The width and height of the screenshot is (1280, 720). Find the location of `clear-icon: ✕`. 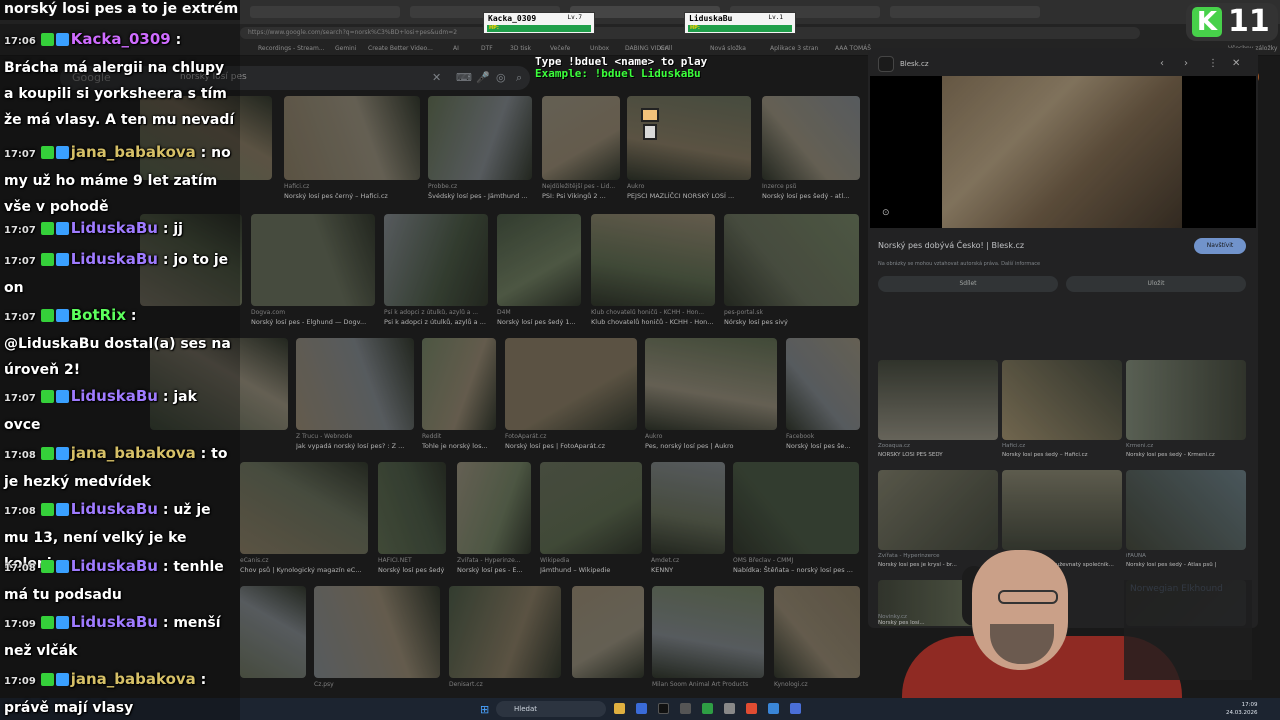

clear-icon: ✕ is located at coordinates (436, 77).